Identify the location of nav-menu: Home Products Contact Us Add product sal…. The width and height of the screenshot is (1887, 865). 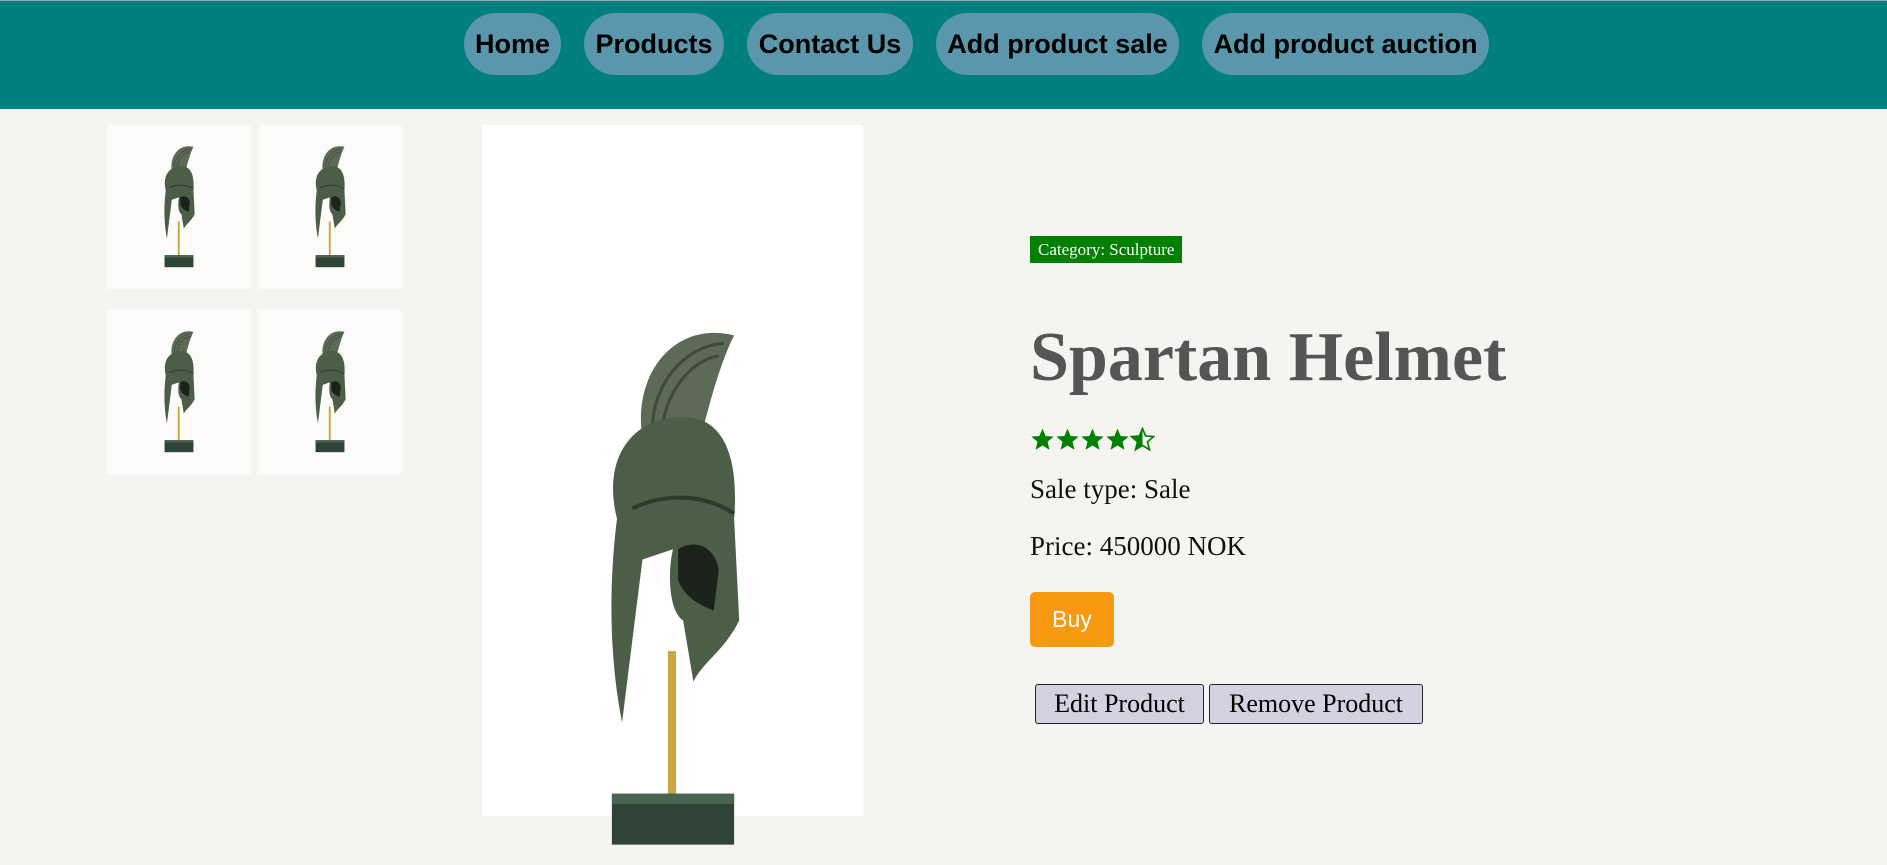
(943, 44).